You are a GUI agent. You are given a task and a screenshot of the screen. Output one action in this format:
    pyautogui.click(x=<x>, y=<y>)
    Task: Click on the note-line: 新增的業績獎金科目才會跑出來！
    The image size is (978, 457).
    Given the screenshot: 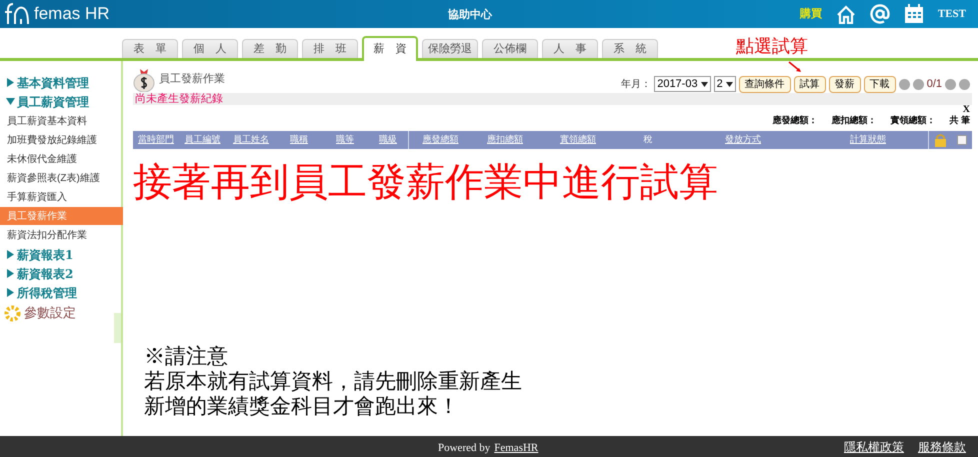 What is the action you would take?
    pyautogui.click(x=302, y=406)
    